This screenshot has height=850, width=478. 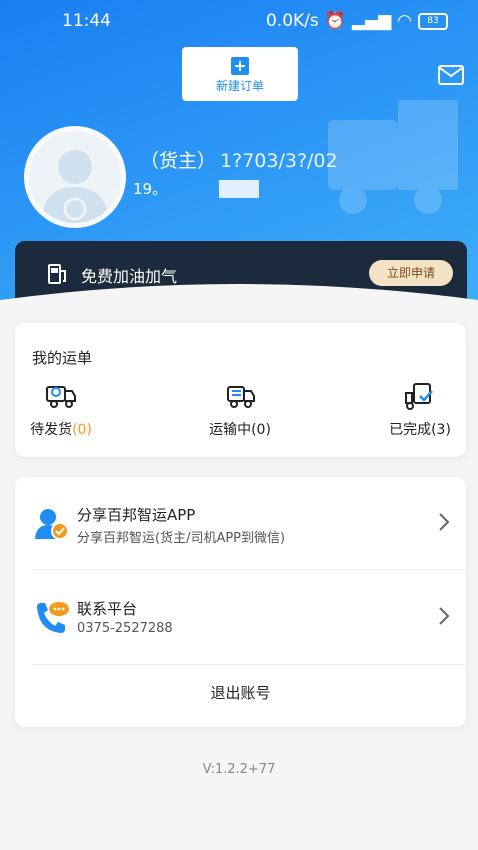 I want to click on phone-chat-icon, so click(x=53, y=617).